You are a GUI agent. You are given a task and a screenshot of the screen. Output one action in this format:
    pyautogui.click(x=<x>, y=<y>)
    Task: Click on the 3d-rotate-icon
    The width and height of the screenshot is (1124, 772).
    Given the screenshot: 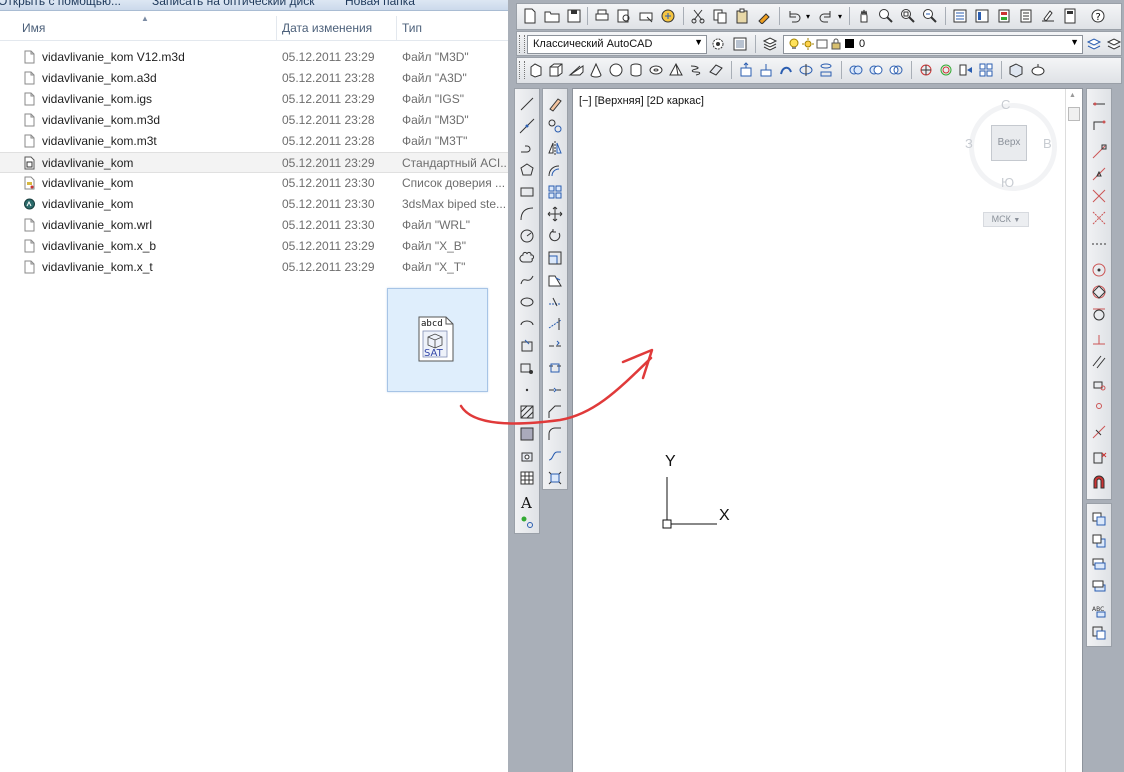 What is the action you would take?
    pyautogui.click(x=946, y=70)
    